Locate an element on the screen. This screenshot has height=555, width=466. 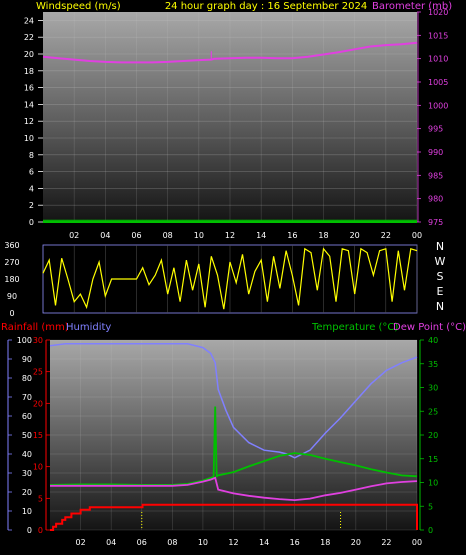
panel3-x-tick-label: 12 is located at coordinates (233, 542).